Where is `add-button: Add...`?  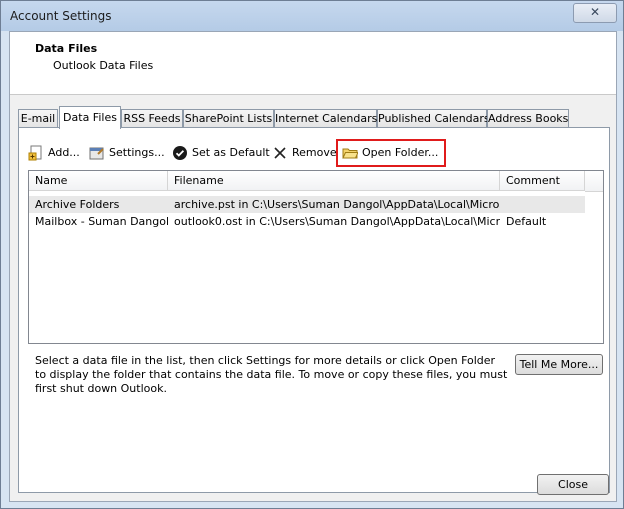
add-button: Add... is located at coordinates (54, 153).